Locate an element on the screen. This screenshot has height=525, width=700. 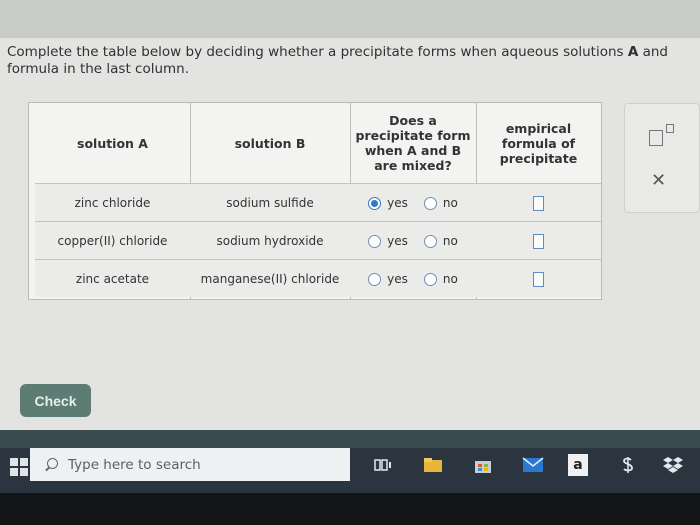
header-precipitate-line1: Does a is located at coordinates (413, 120).